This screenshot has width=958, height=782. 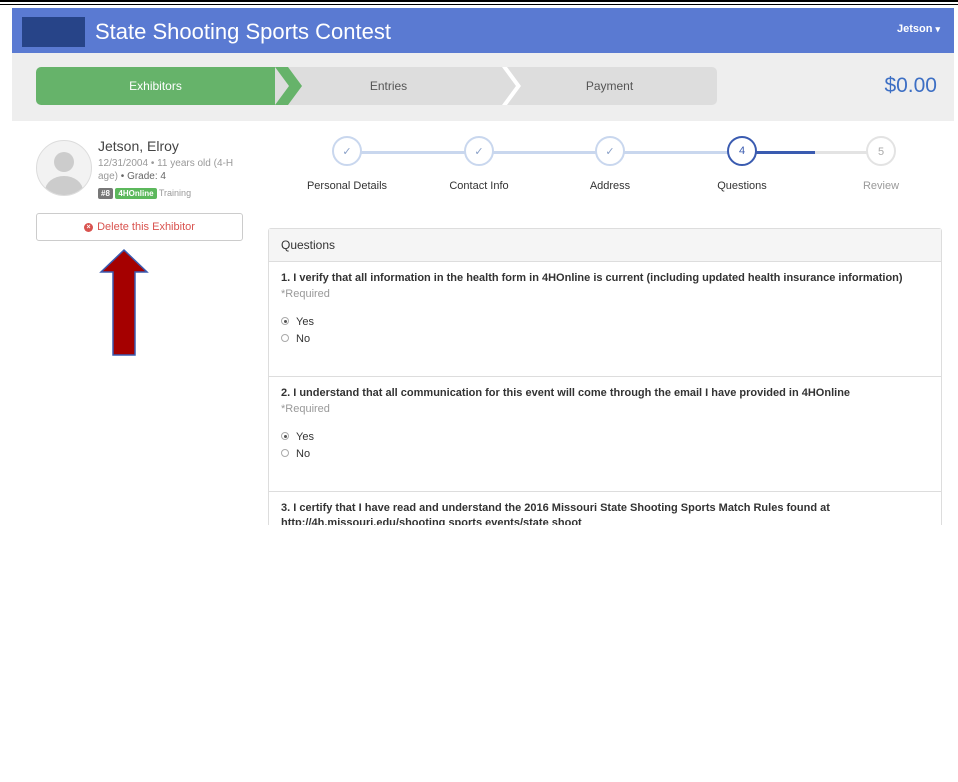 What do you see at coordinates (478, 186) in the screenshot?
I see `step-contact-info-label: Contact Info` at bounding box center [478, 186].